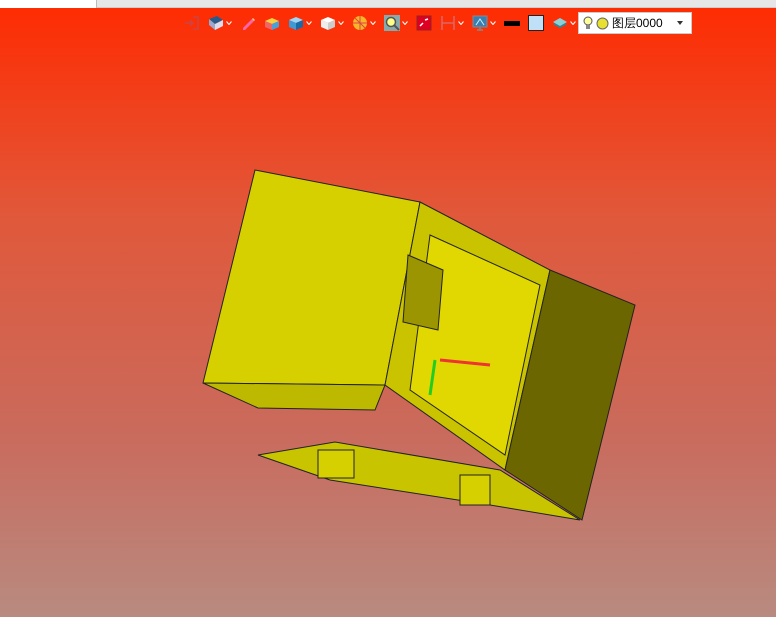 The width and height of the screenshot is (776, 617). Describe the element at coordinates (602, 23) in the screenshot. I see `layer-color-icon` at that location.